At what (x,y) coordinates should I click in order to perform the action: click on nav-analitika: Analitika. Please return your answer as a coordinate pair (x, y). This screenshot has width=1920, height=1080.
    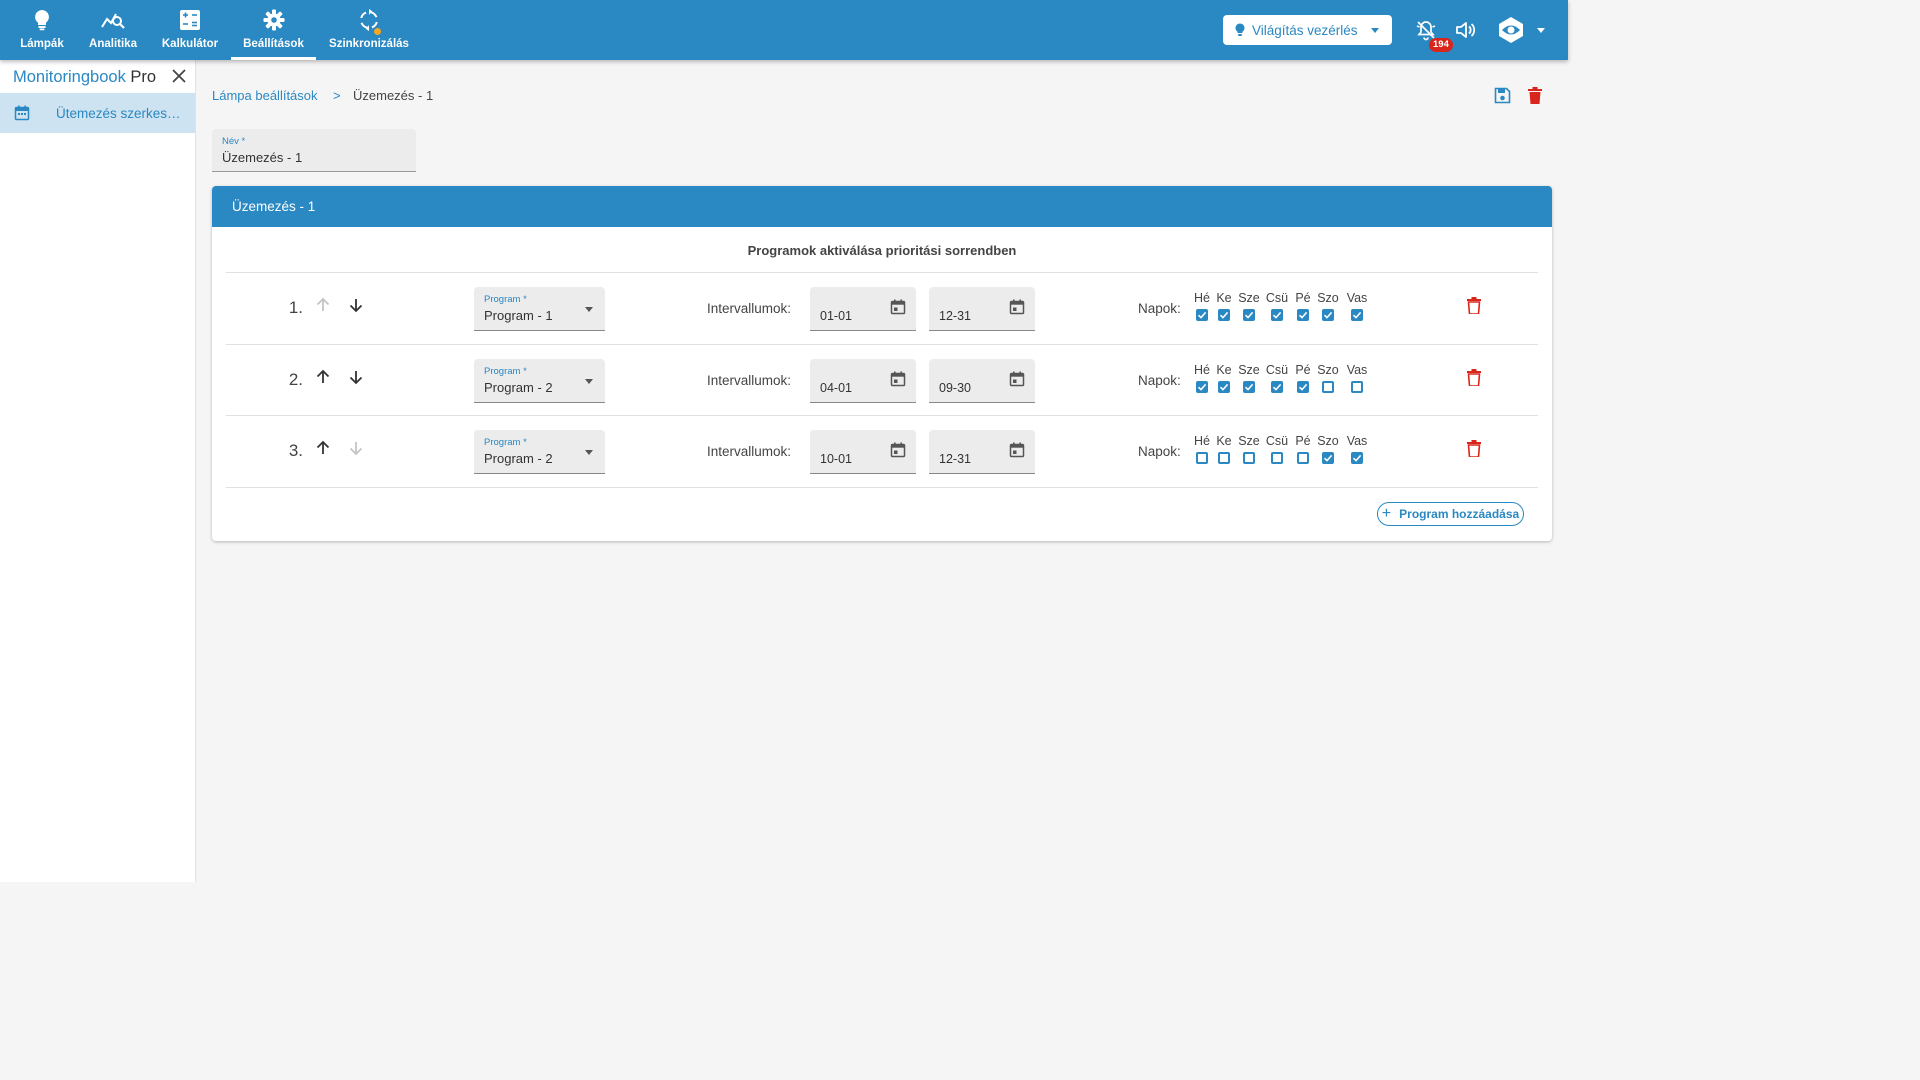
    Looking at the image, I should click on (113, 30).